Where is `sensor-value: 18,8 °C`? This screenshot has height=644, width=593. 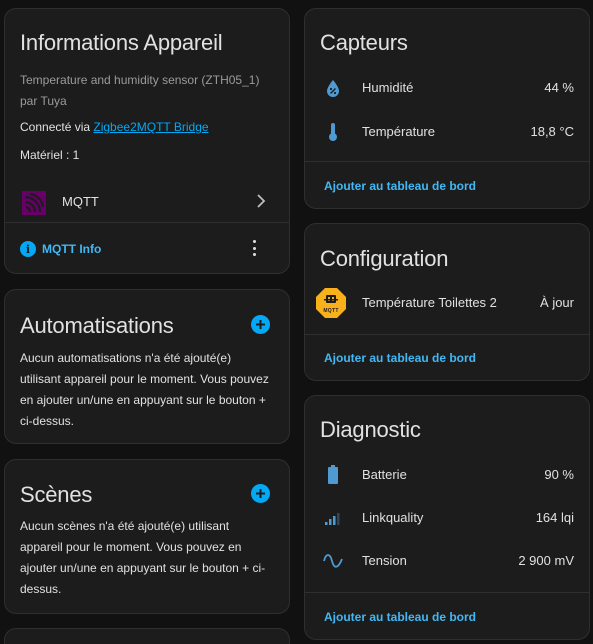 sensor-value: 18,8 °C is located at coordinates (552, 131).